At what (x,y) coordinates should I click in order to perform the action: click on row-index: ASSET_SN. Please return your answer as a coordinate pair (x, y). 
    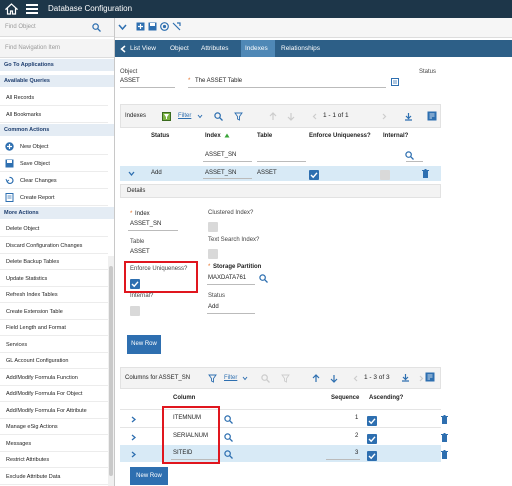
    Looking at the image, I should click on (220, 173).